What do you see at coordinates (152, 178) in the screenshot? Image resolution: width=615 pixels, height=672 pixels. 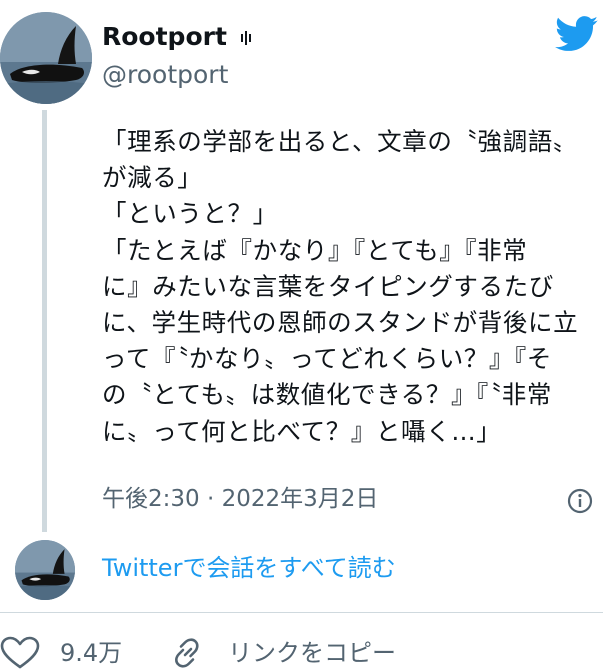 I see `tweet-line: が減る」` at bounding box center [152, 178].